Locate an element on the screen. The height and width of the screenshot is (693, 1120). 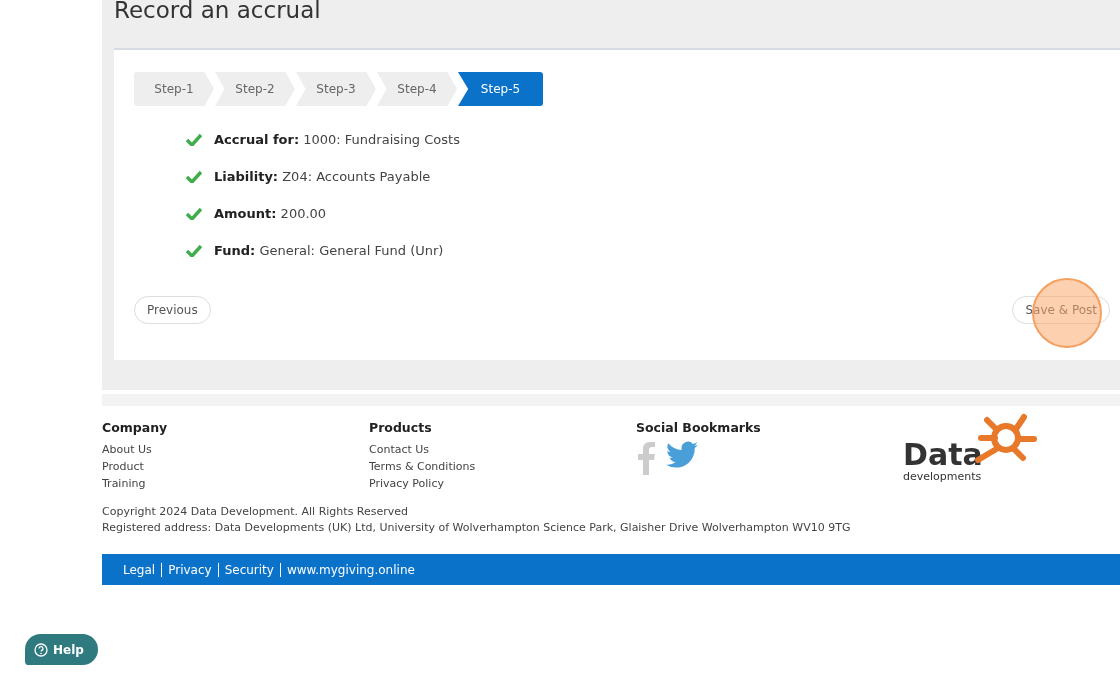
page-title: Record an accrual is located at coordinates (218, 12).